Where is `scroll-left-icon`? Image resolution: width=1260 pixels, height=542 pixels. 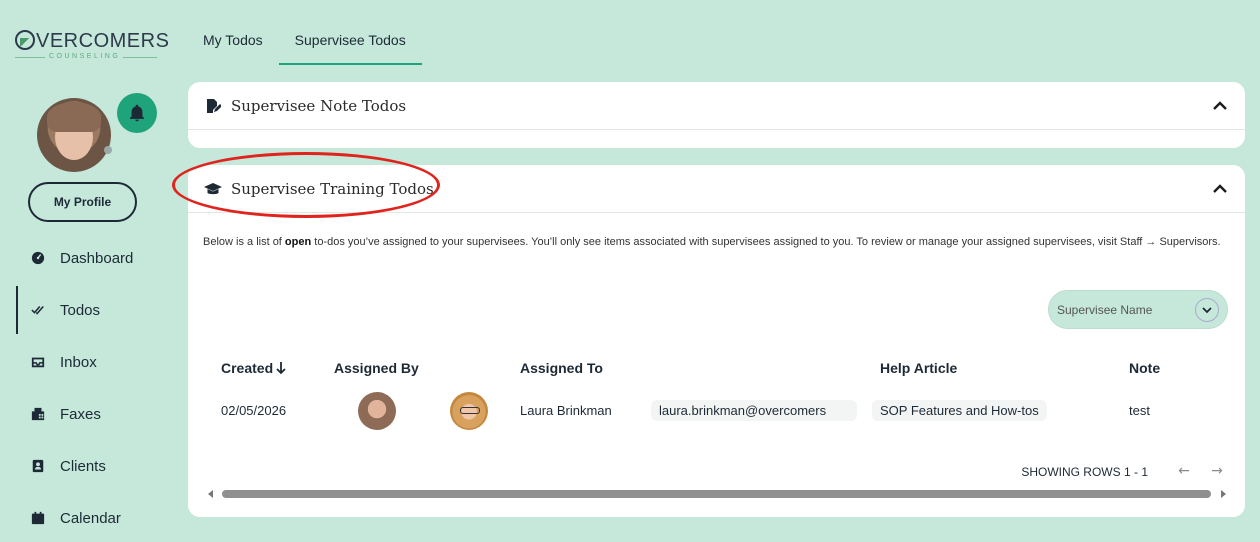 scroll-left-icon is located at coordinates (210, 494).